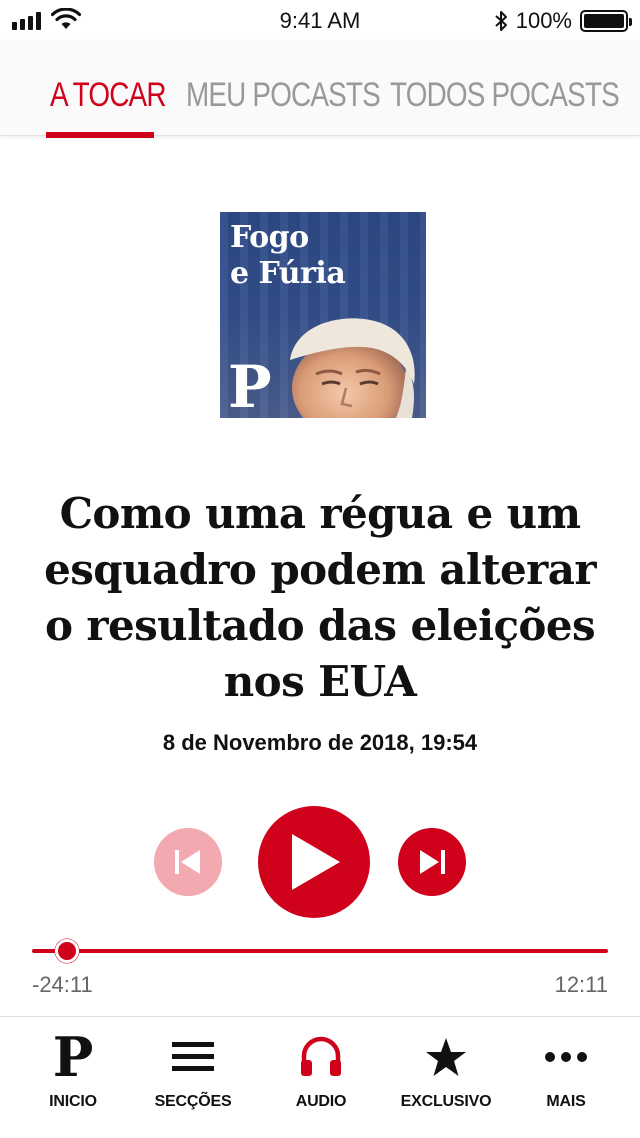 This screenshot has width=640, height=1138. I want to click on nav-label: SECÇÕES, so click(193, 1101).